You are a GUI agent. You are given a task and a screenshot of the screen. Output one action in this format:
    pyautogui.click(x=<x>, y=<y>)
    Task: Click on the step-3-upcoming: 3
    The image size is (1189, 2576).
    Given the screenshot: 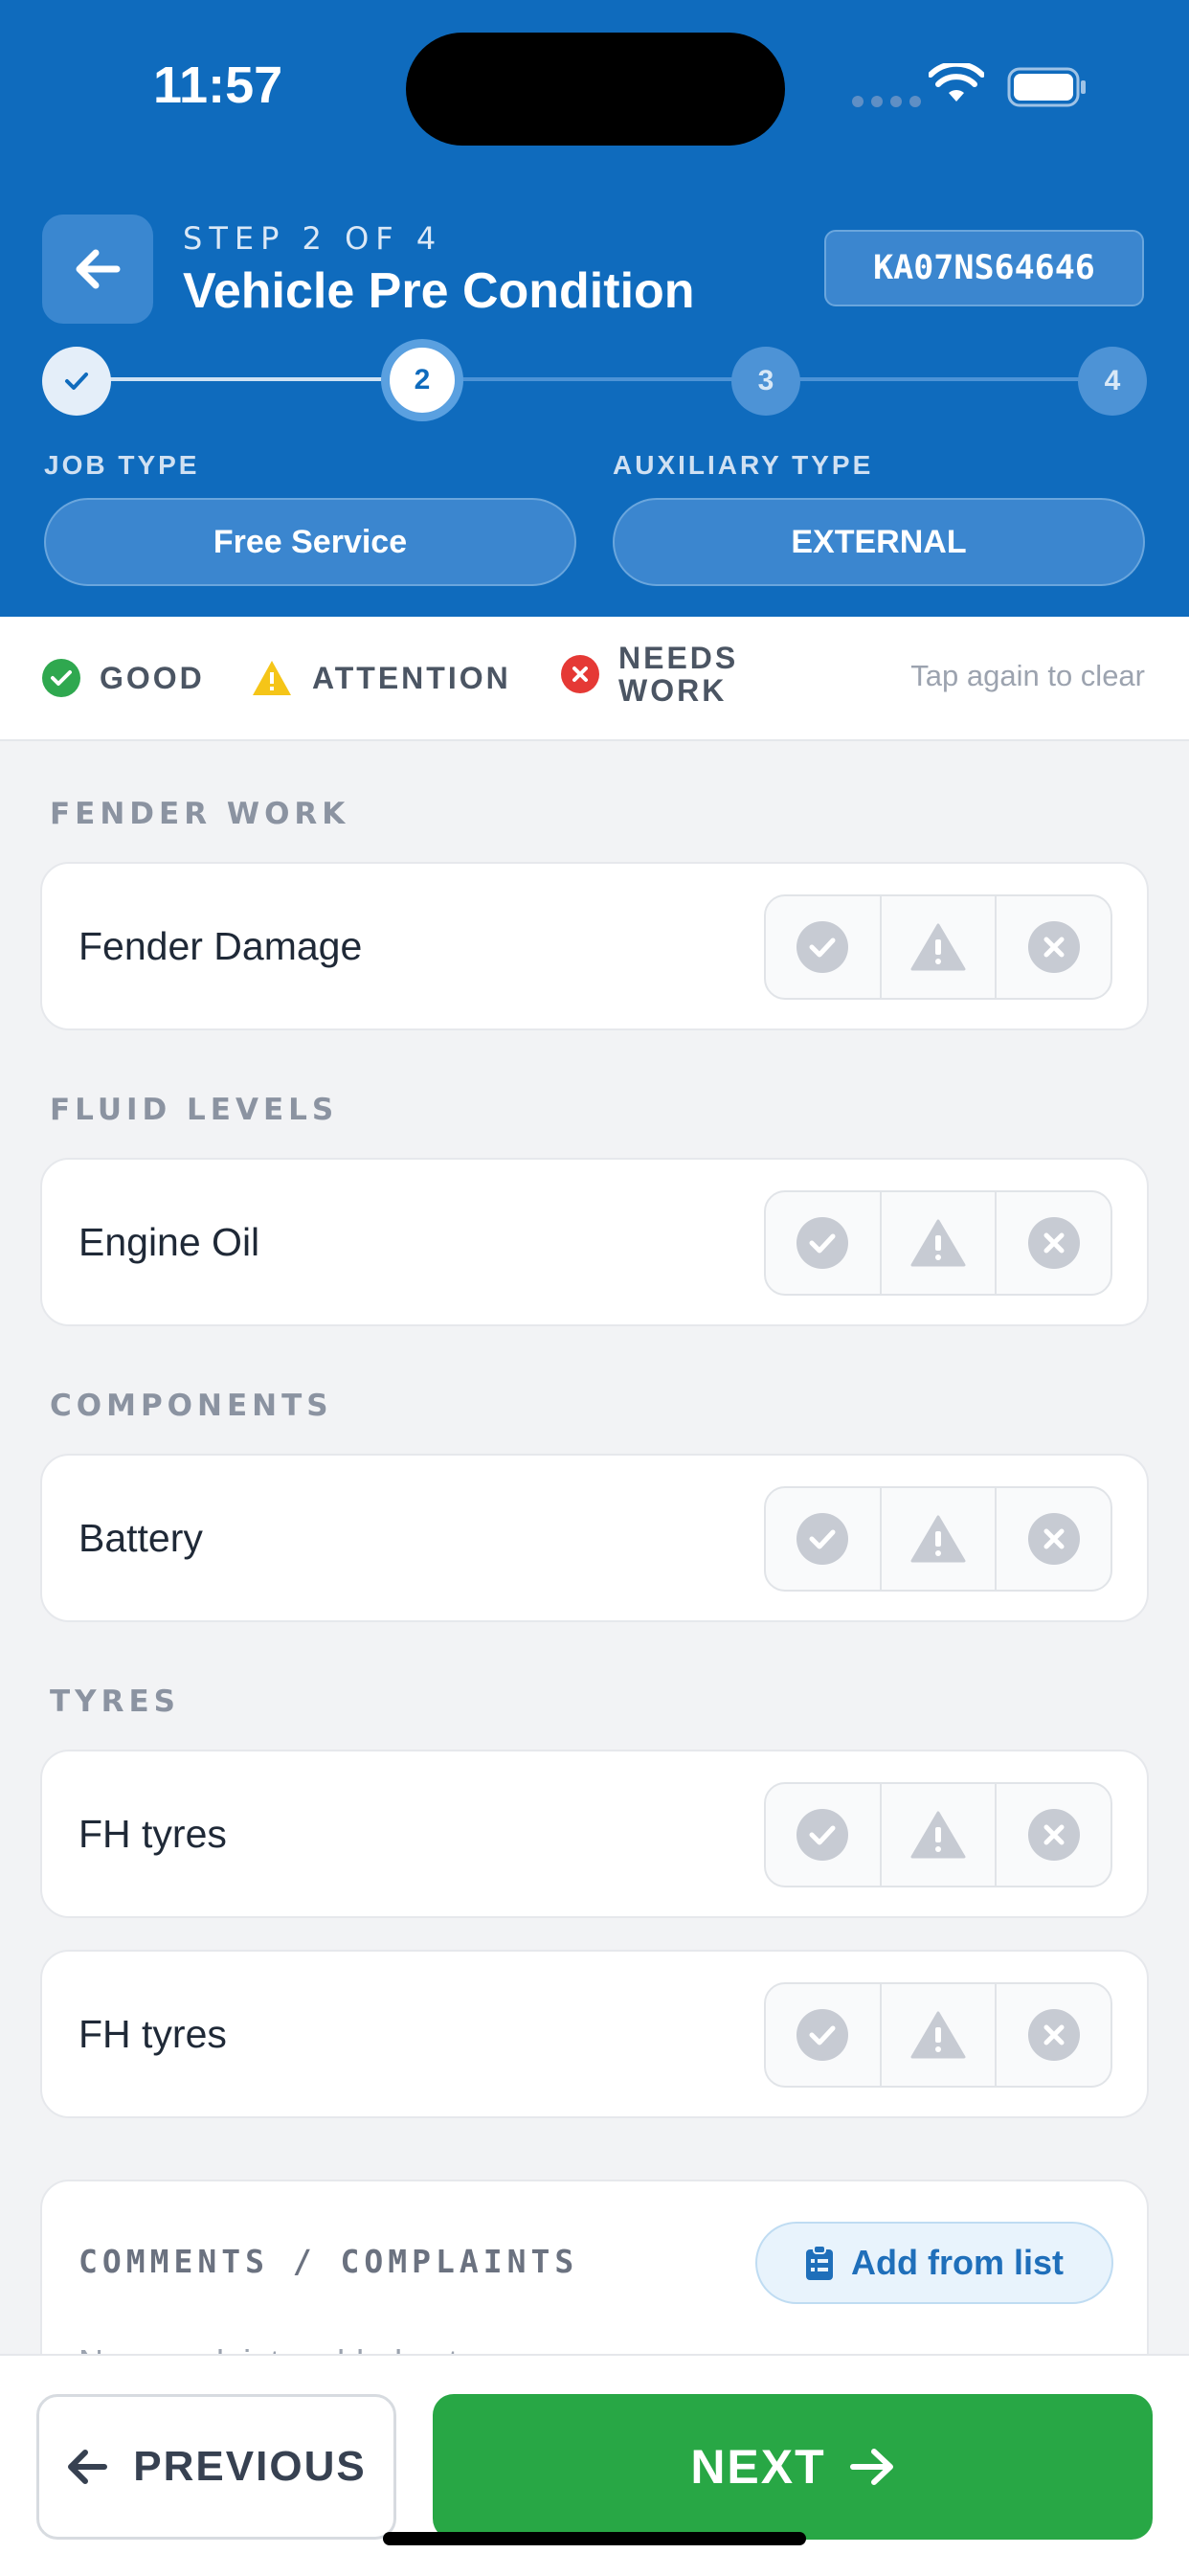 What is the action you would take?
    pyautogui.click(x=765, y=381)
    